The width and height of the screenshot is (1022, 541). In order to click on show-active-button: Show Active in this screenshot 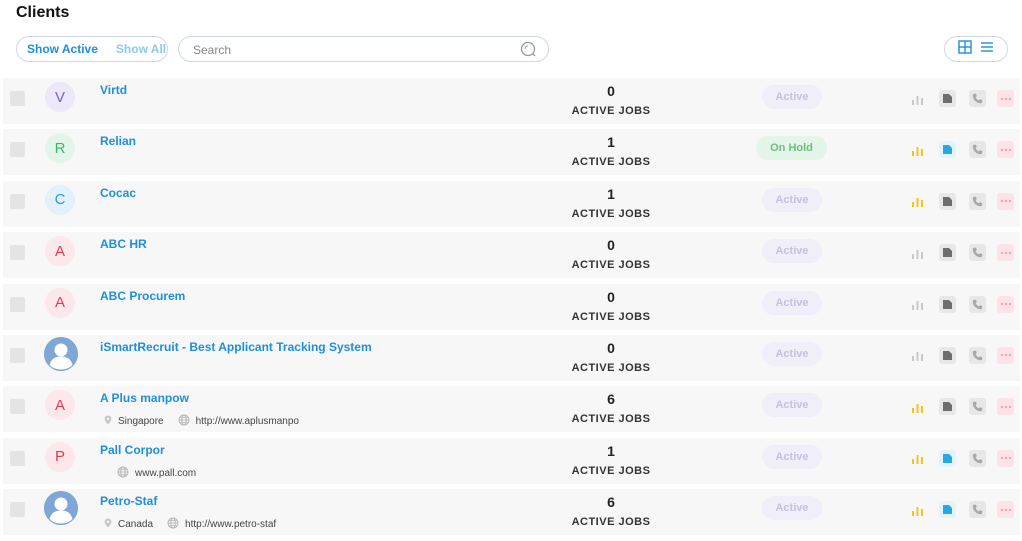, I will do `click(62, 49)`.